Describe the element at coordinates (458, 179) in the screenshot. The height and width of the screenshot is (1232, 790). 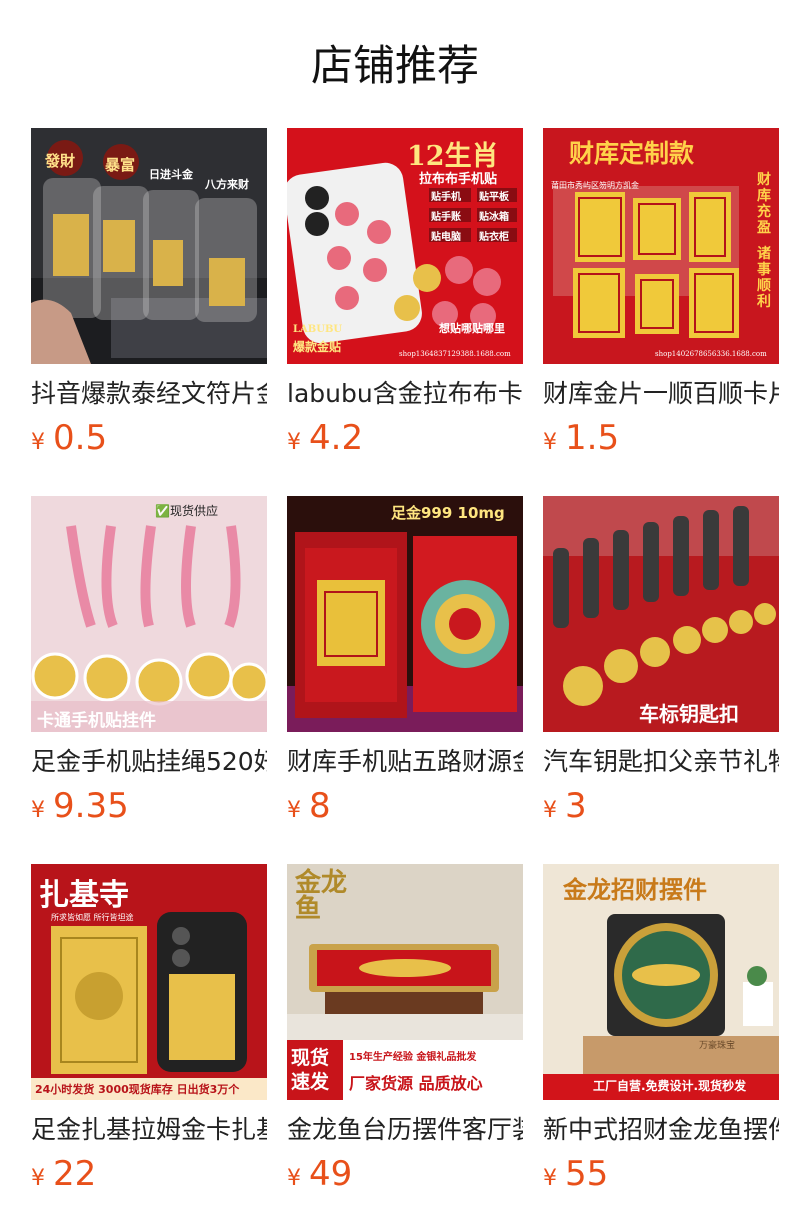
I see `image-label: 拉布布手机贴` at that location.